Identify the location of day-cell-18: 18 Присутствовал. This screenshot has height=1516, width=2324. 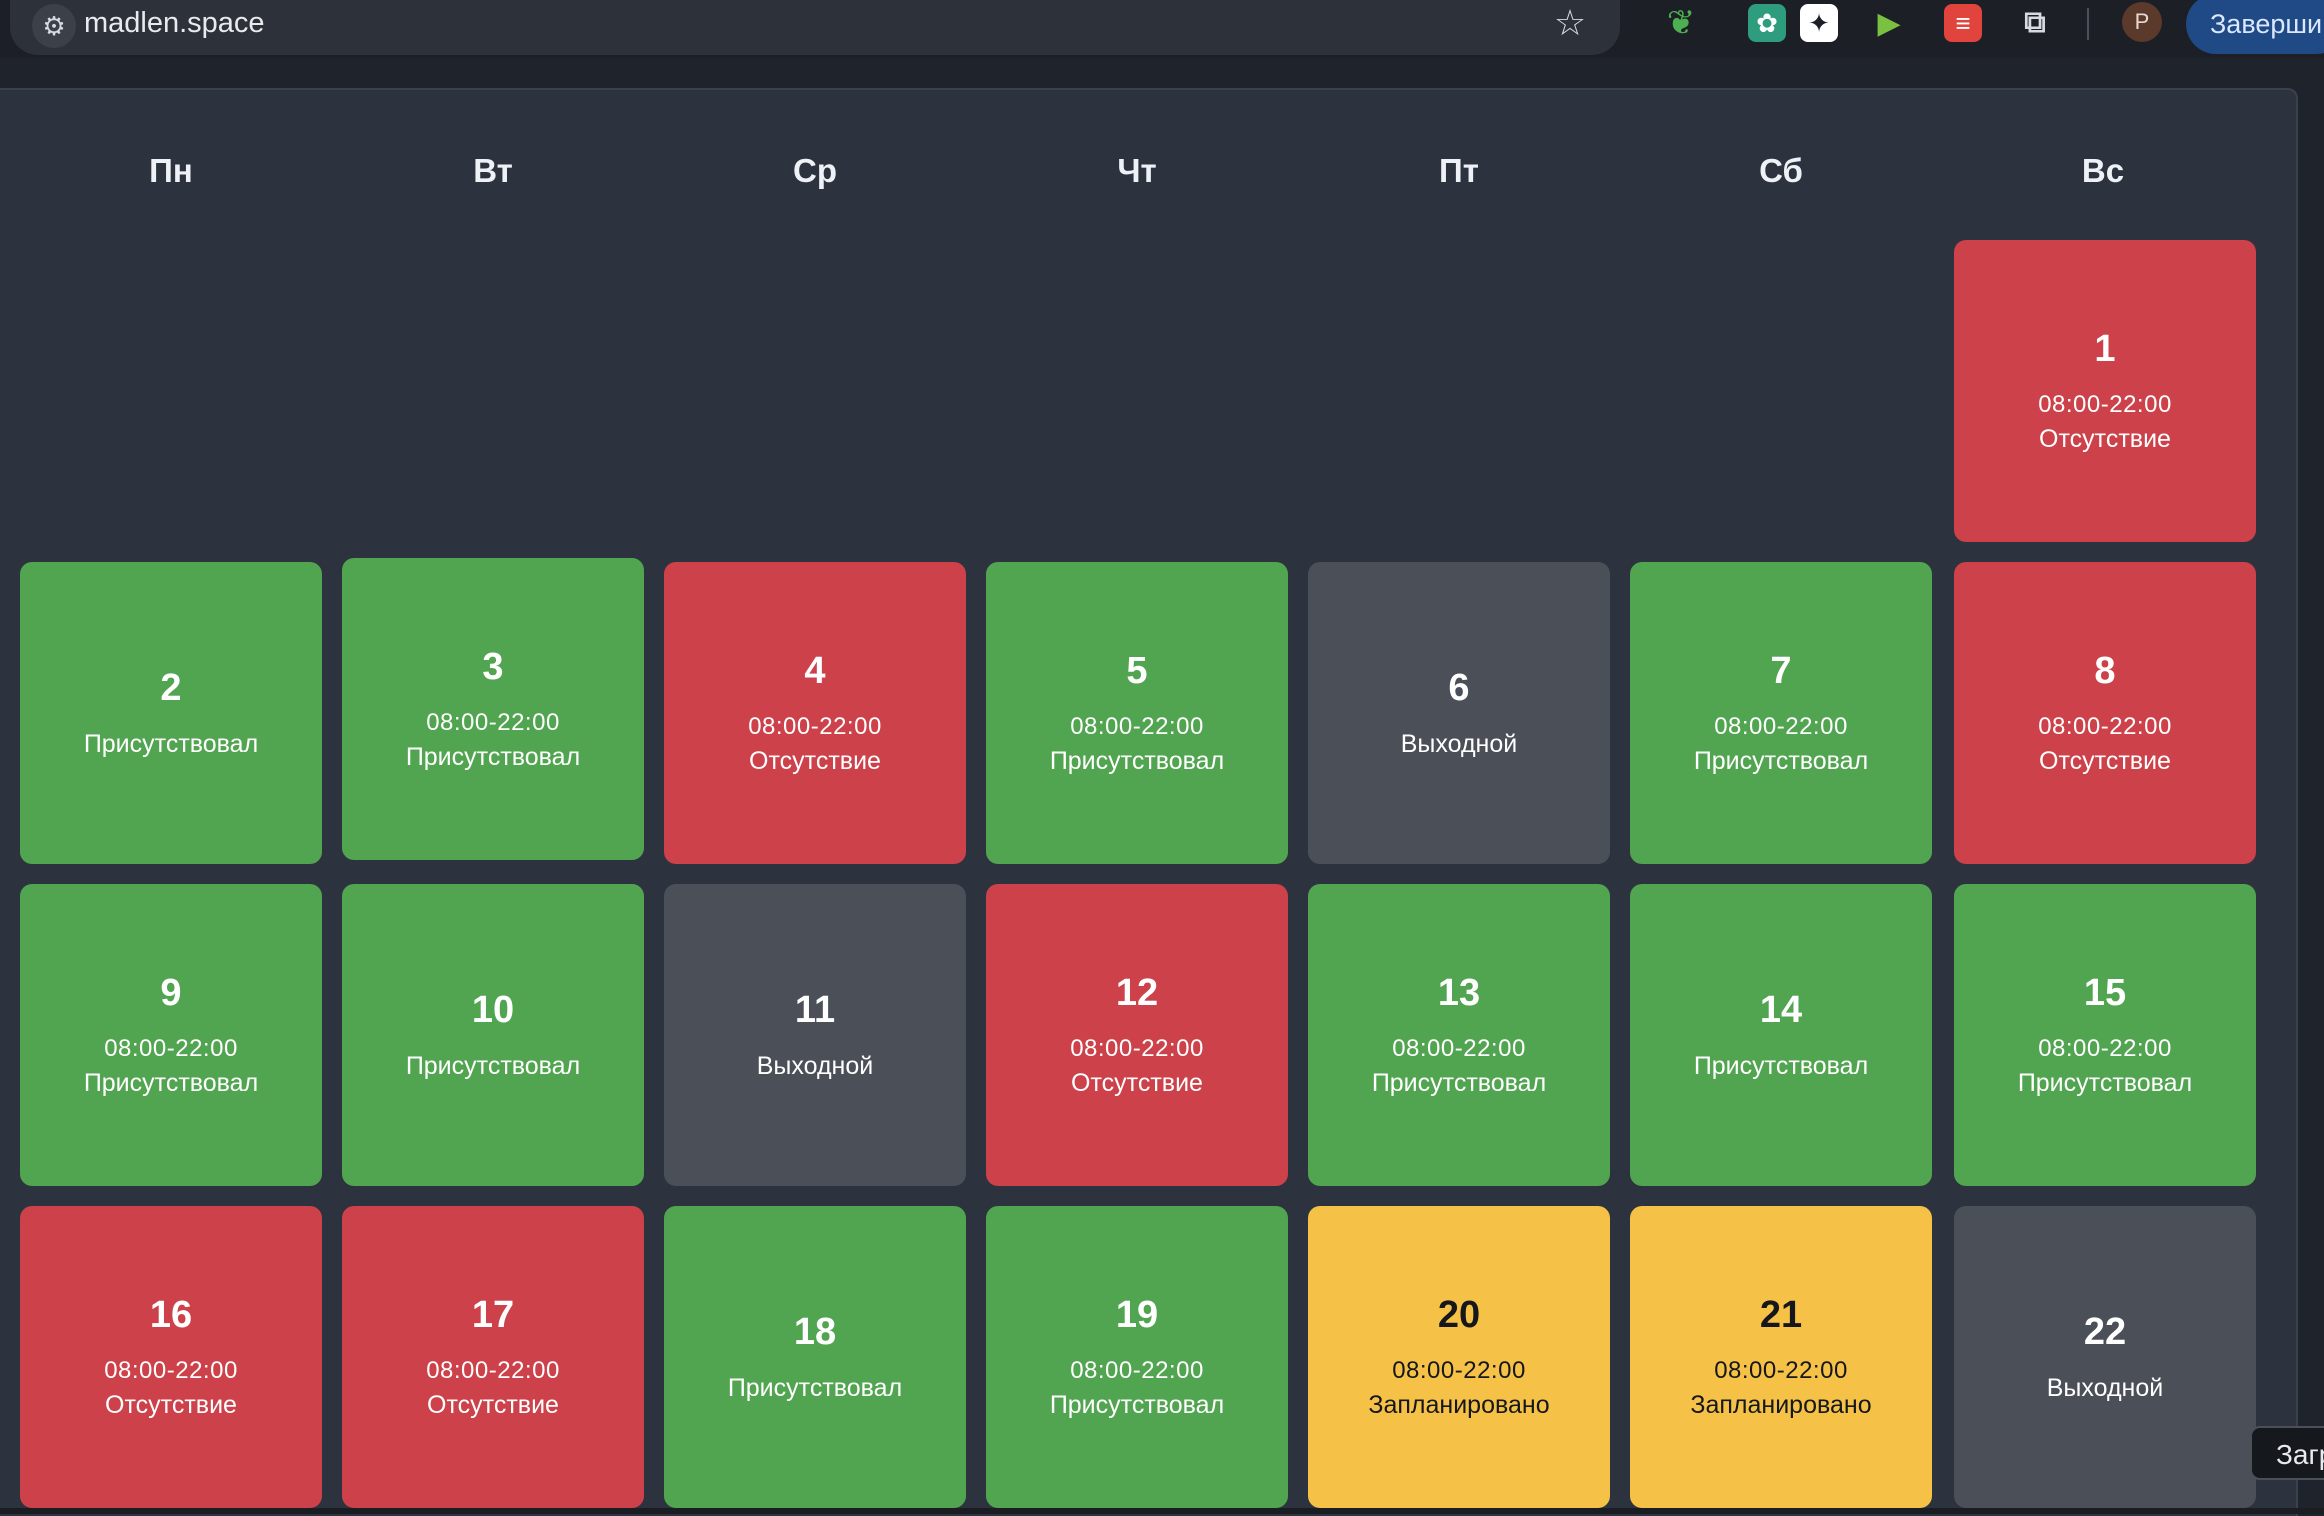
(815, 1357).